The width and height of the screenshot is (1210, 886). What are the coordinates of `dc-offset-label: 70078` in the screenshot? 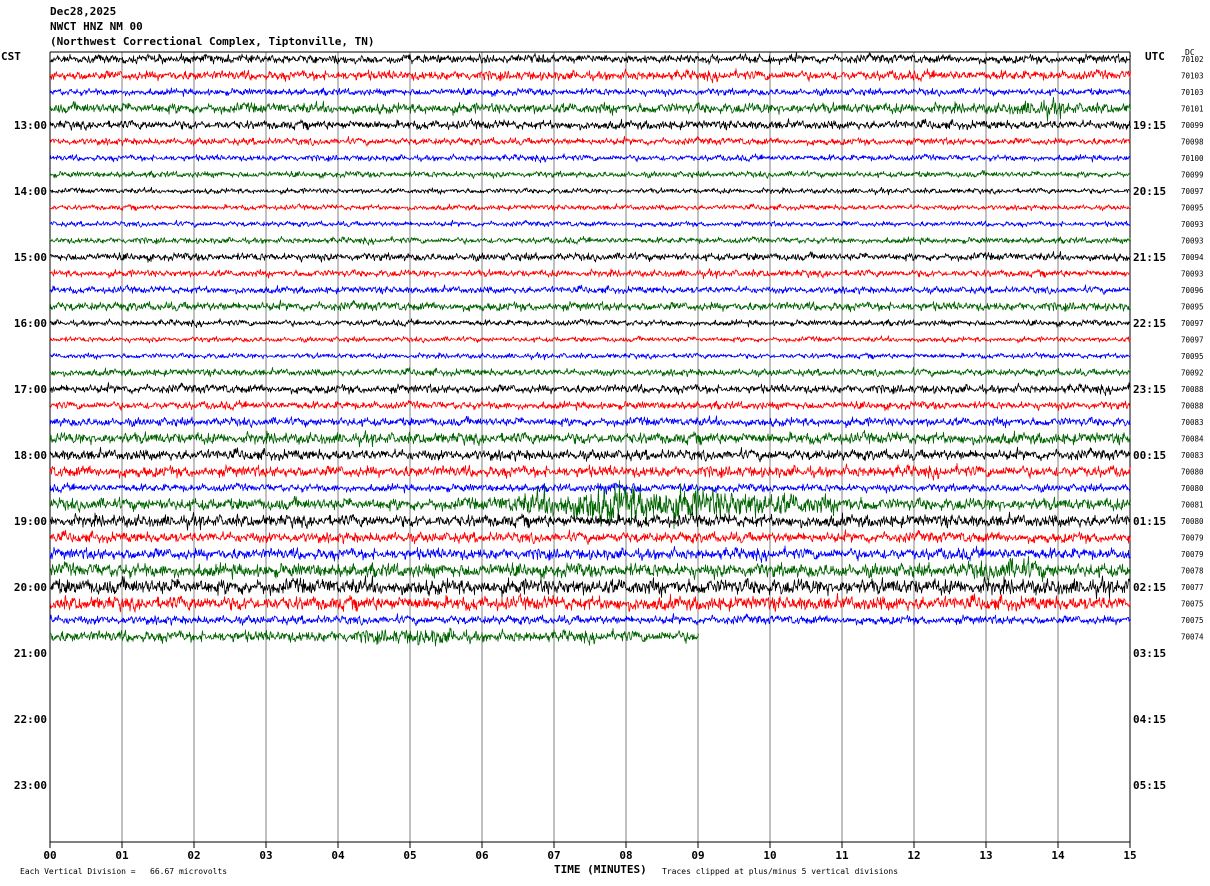 It's located at (1192, 571).